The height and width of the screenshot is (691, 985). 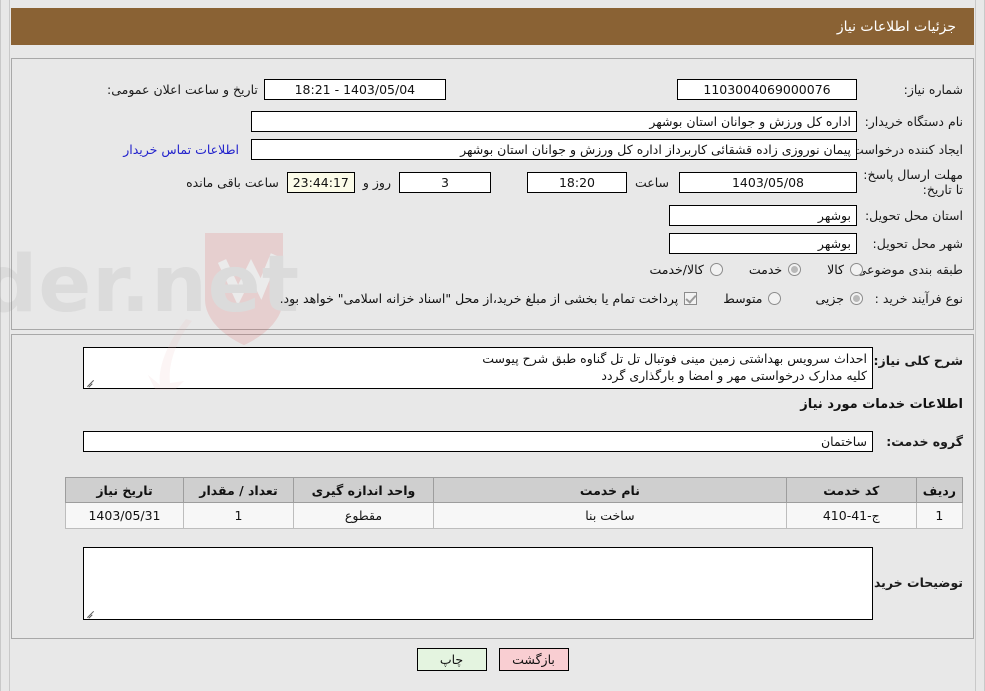 I want to click on announce-label: تاریخ و ساعت اعلان عمومی:, so click(x=182, y=89).